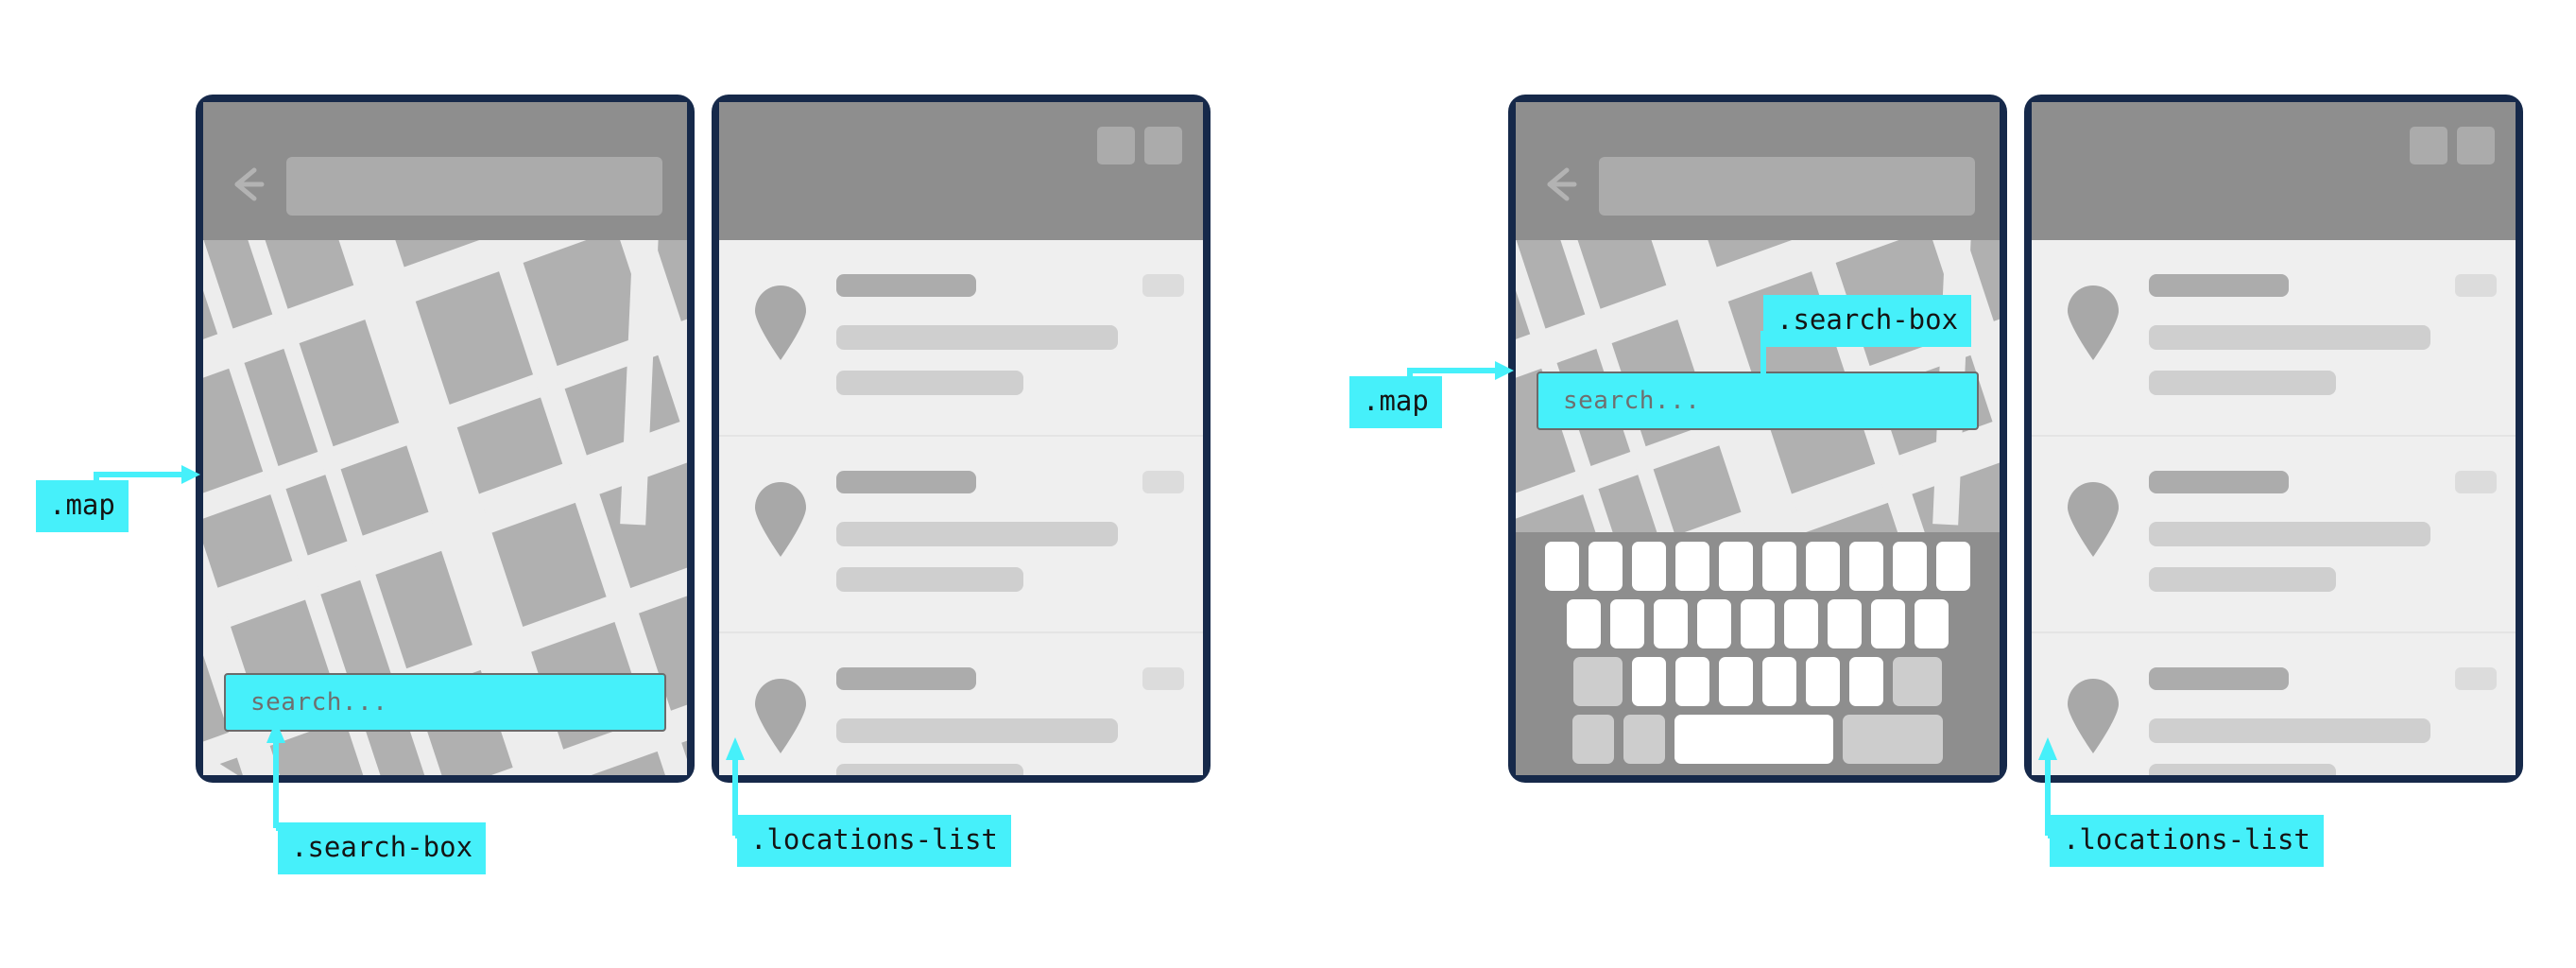  What do you see at coordinates (1644, 739) in the screenshot?
I see `key-emoji` at bounding box center [1644, 739].